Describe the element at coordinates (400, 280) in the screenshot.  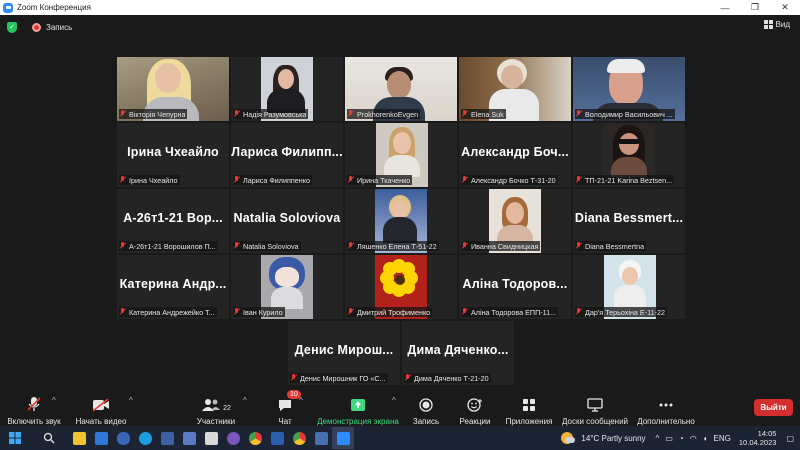
I see `flower-center` at that location.